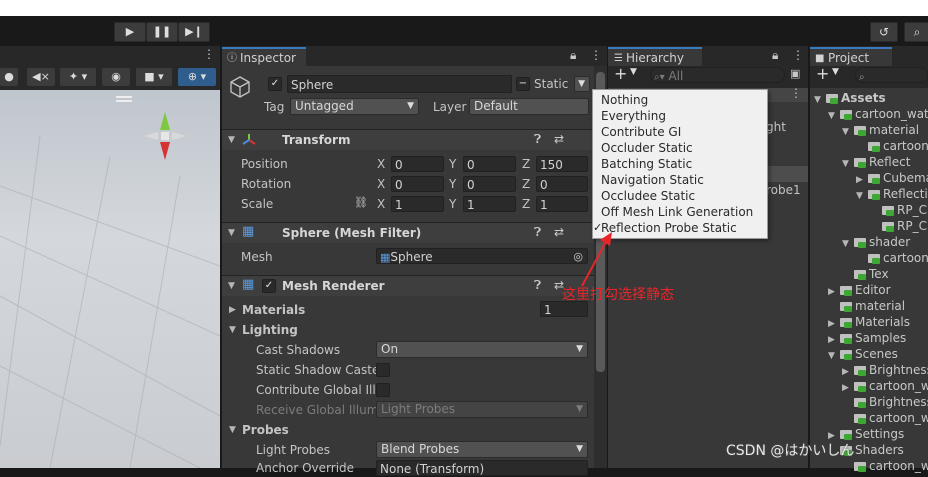  Describe the element at coordinates (717, 75) in the screenshot. I see `hierarchy-search-input: ⌕▾ All` at that location.